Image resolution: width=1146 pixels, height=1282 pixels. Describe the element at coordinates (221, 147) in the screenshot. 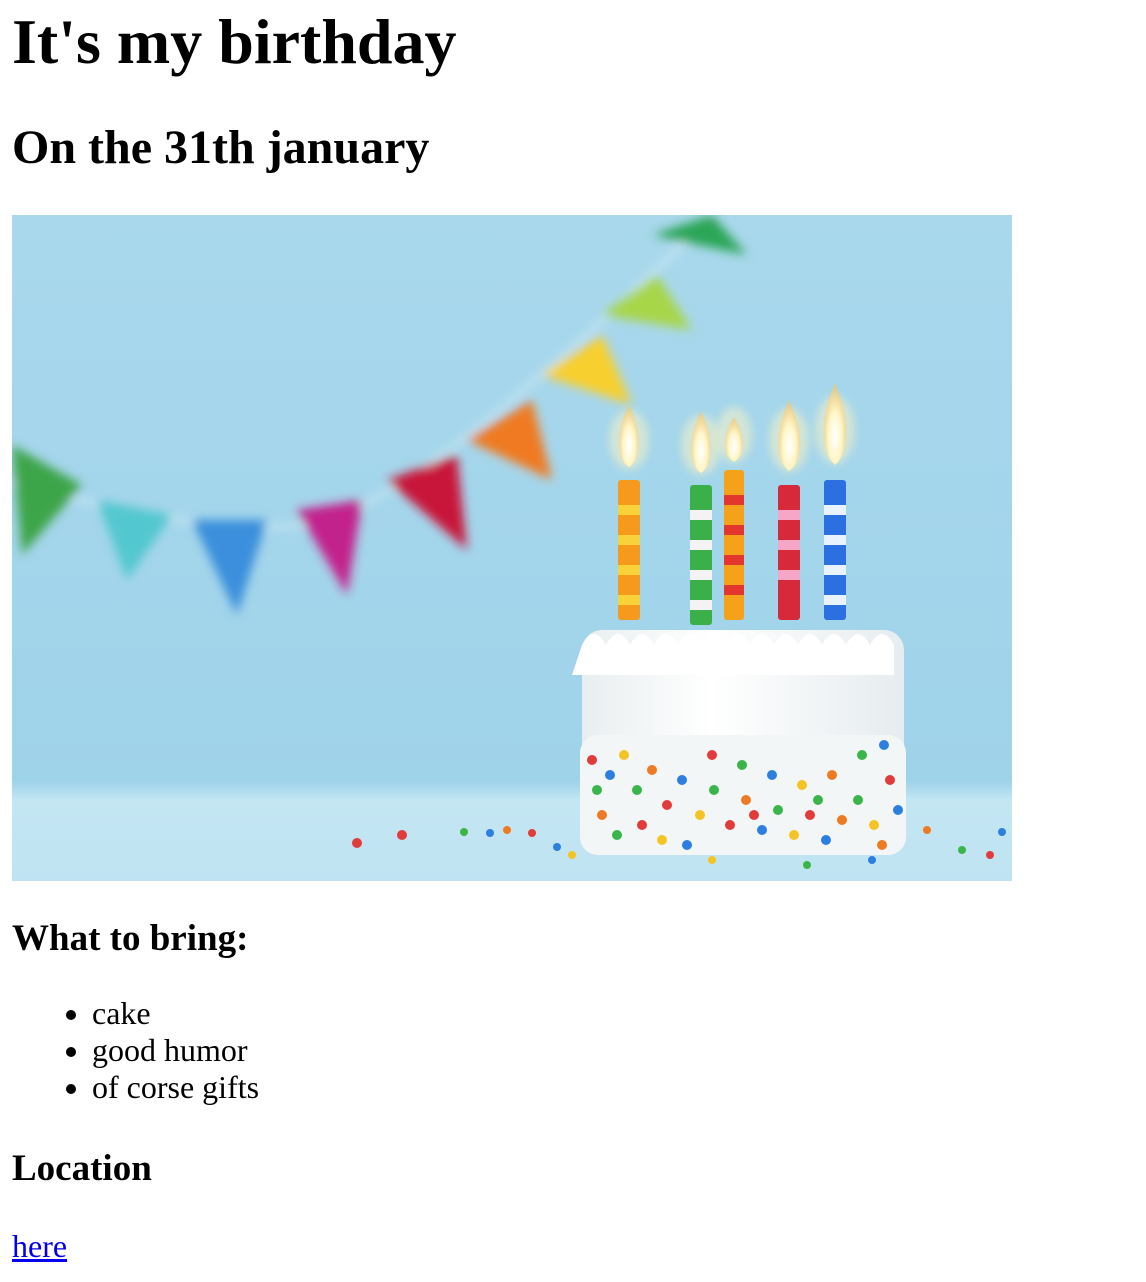

I see `page-subtitle: On the 31th january` at that location.